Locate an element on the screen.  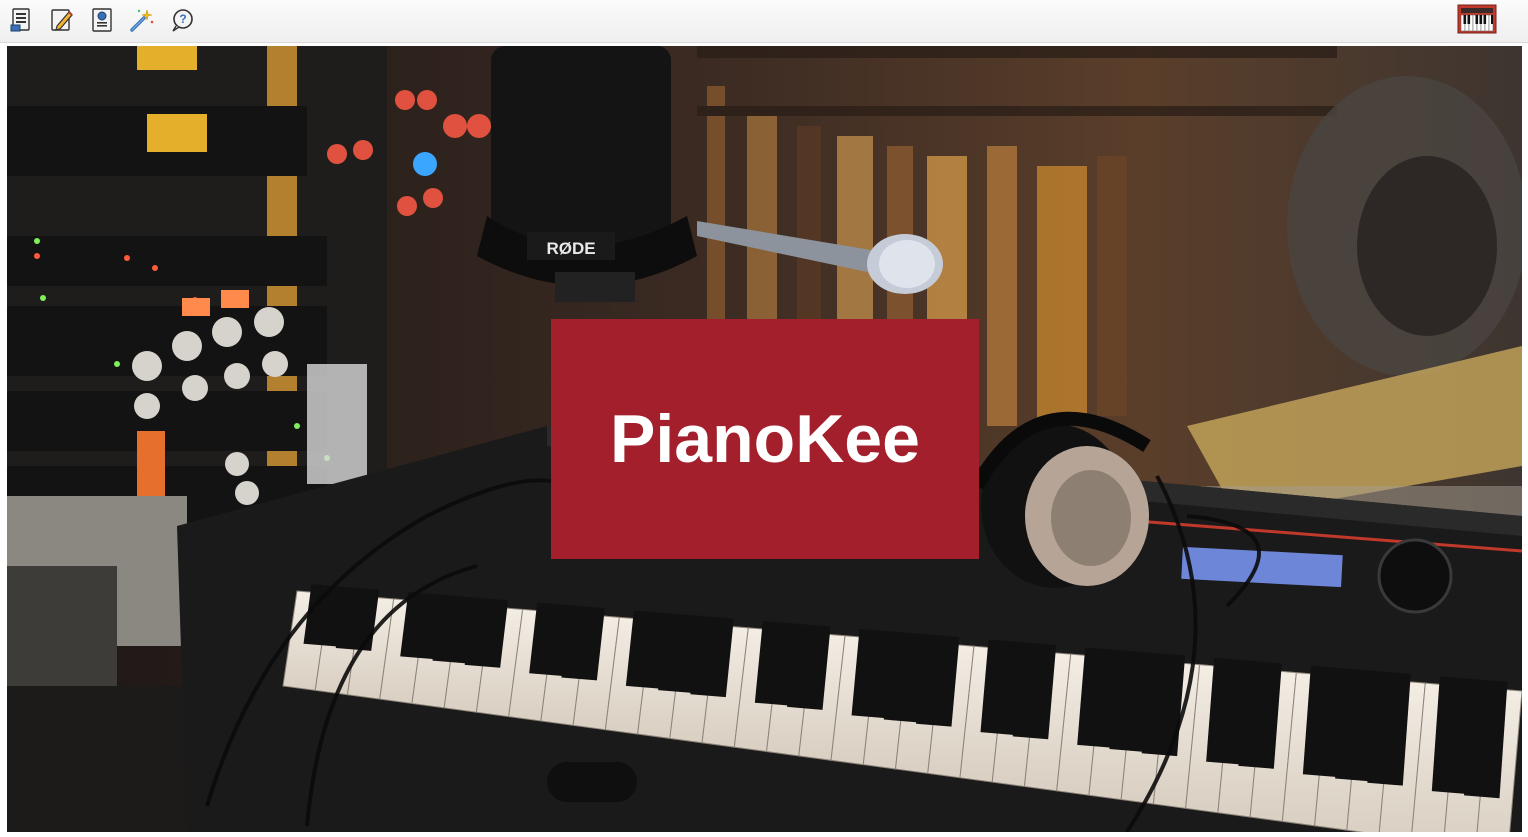
magic-wand-icon is located at coordinates (142, 20).